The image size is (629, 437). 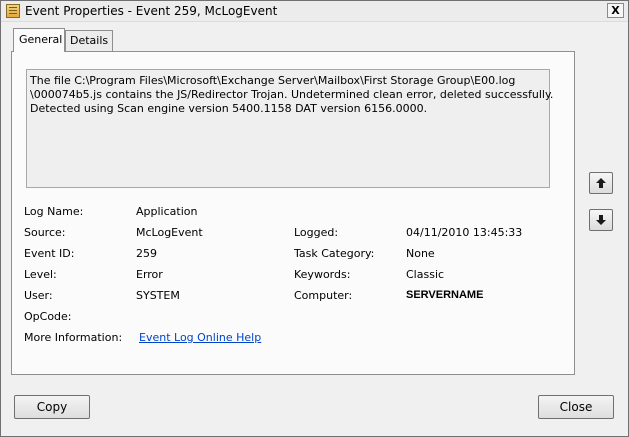 I want to click on logged-label: Logged:, so click(x=316, y=232).